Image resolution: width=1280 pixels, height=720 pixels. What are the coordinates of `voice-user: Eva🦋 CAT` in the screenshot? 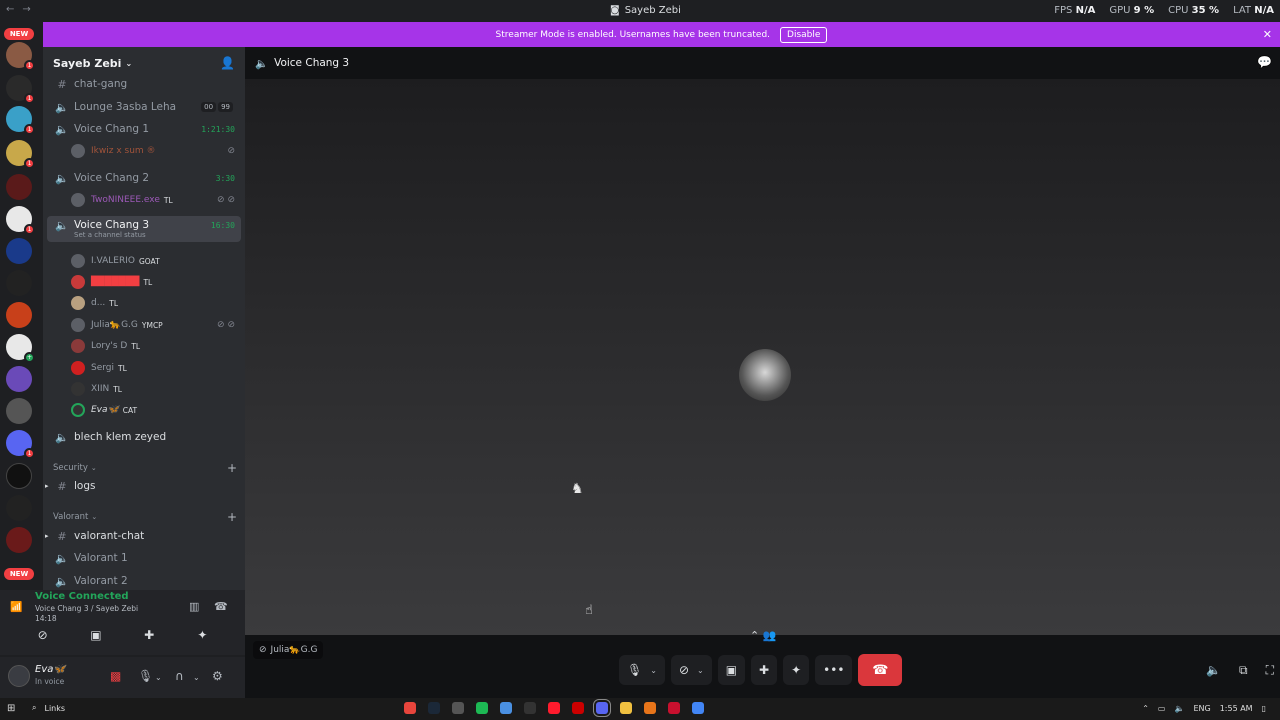 It's located at (156, 410).